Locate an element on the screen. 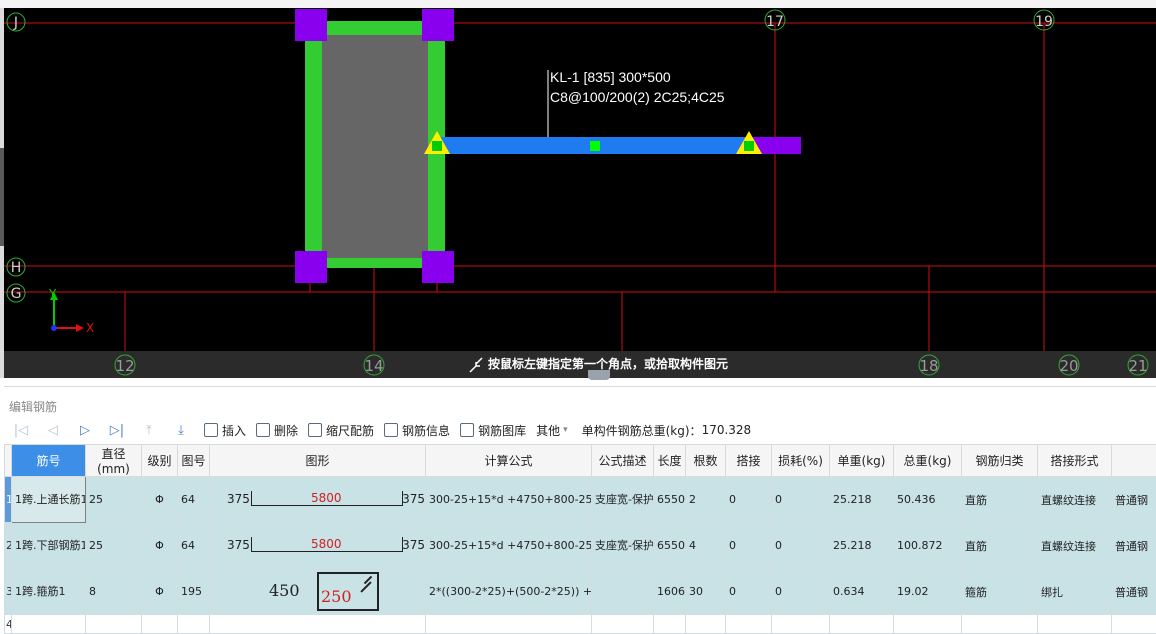 Image resolution: width=1156 pixels, height=634 pixels. col-header-category: 钢筋归类 is located at coordinates (1000, 461).